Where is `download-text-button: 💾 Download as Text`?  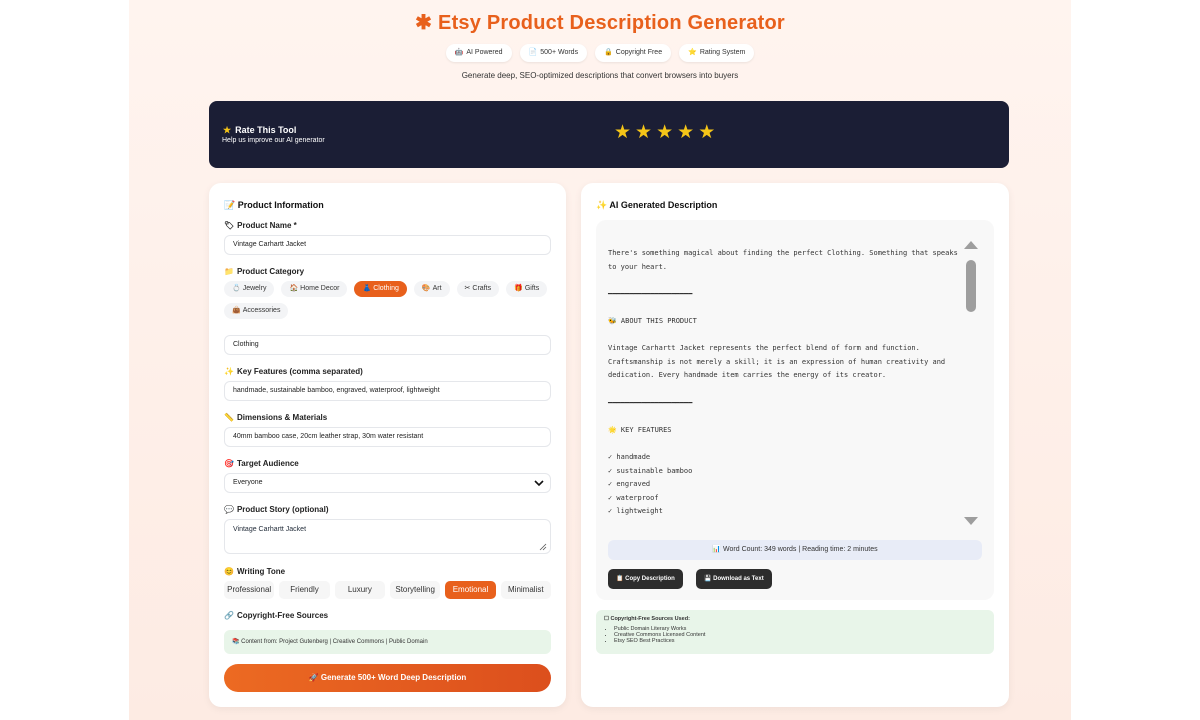
download-text-button: 💾 Download as Text is located at coordinates (734, 579).